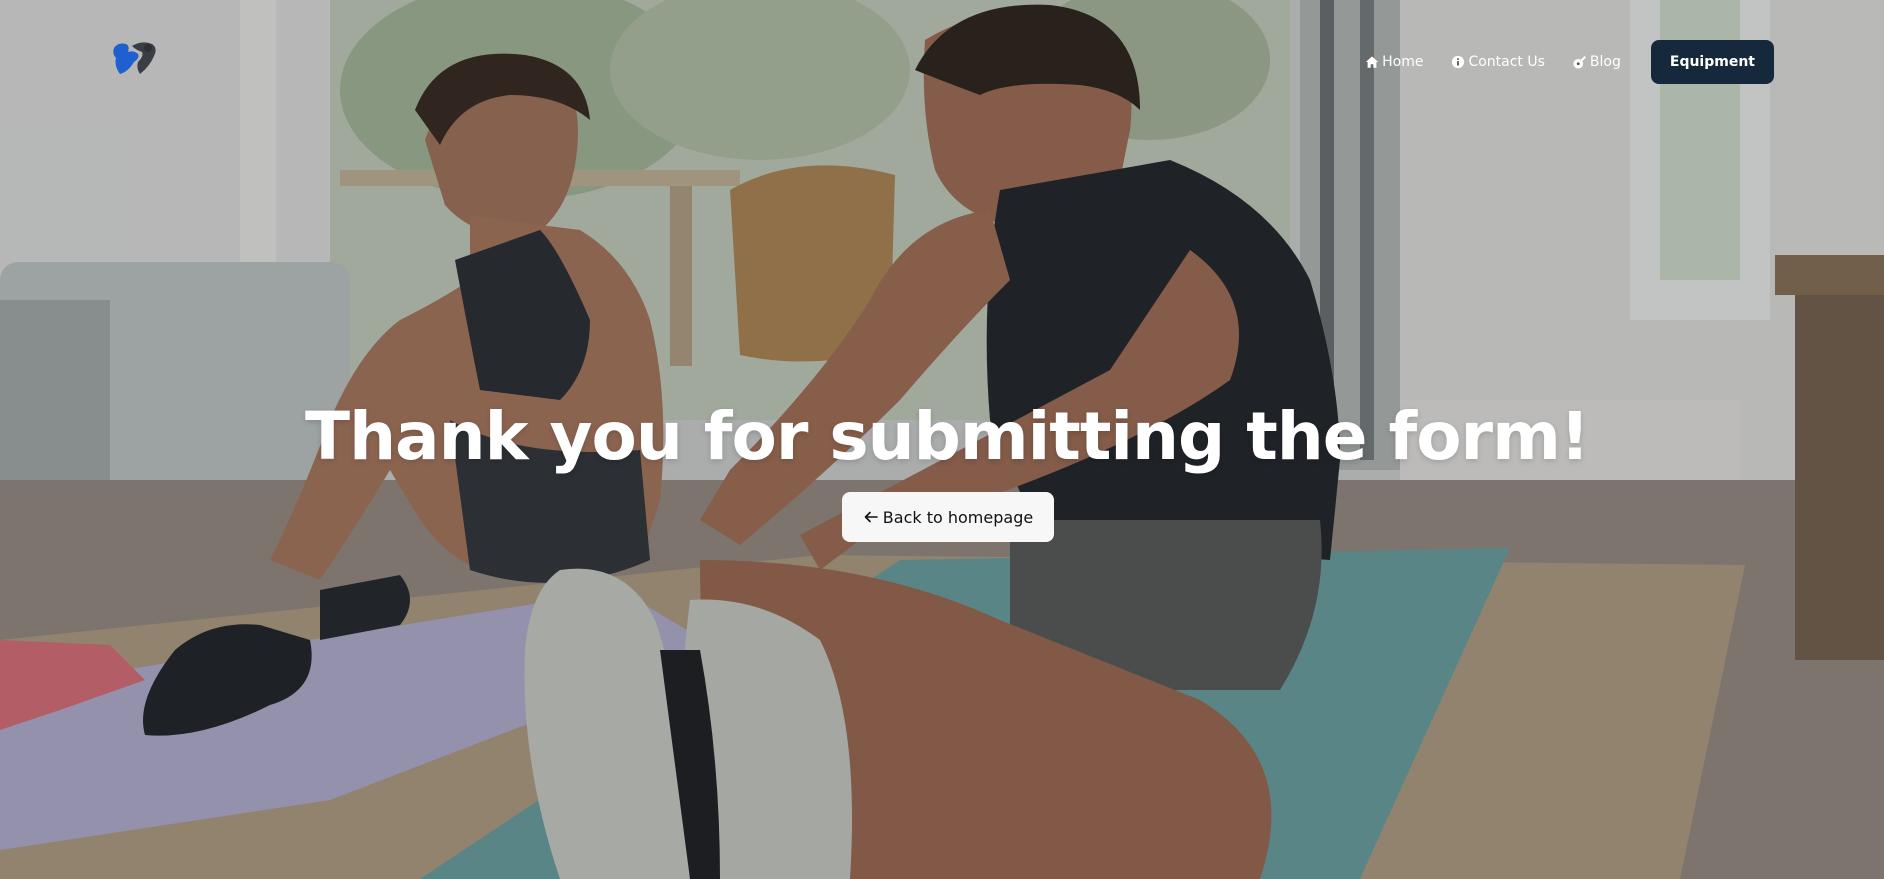 The height and width of the screenshot is (879, 1884). I want to click on nav-link-contact-us: Contact Us, so click(1498, 62).